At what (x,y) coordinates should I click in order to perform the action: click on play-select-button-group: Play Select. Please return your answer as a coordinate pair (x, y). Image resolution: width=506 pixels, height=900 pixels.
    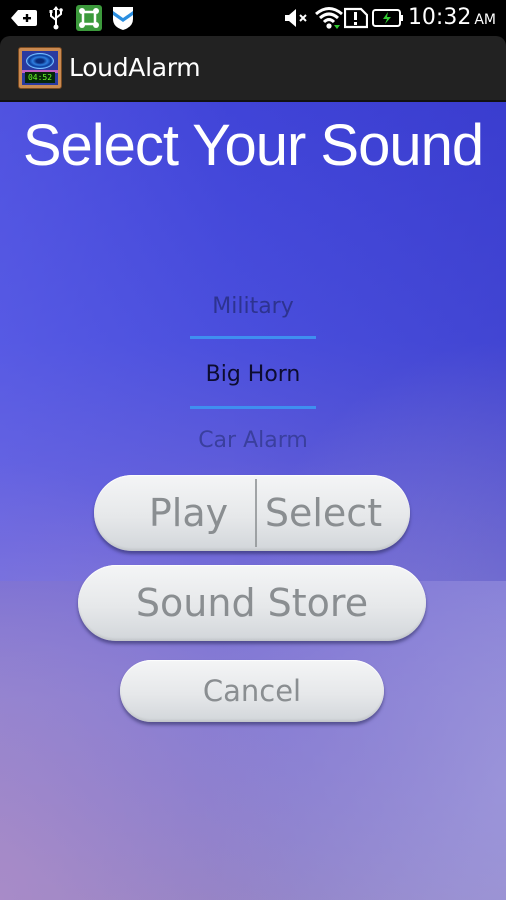
    Looking at the image, I should click on (252, 513).